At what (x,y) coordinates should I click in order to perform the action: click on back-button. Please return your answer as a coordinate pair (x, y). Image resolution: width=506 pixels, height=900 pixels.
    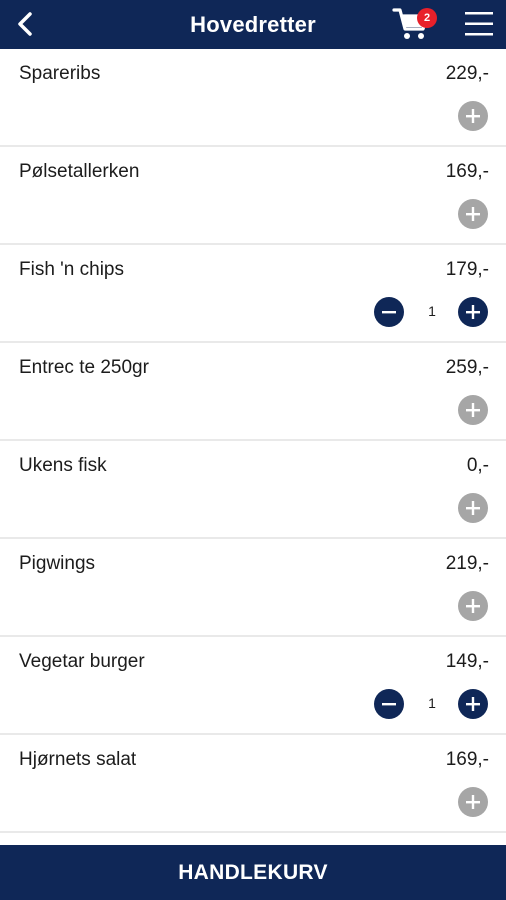
    Looking at the image, I should click on (25, 24).